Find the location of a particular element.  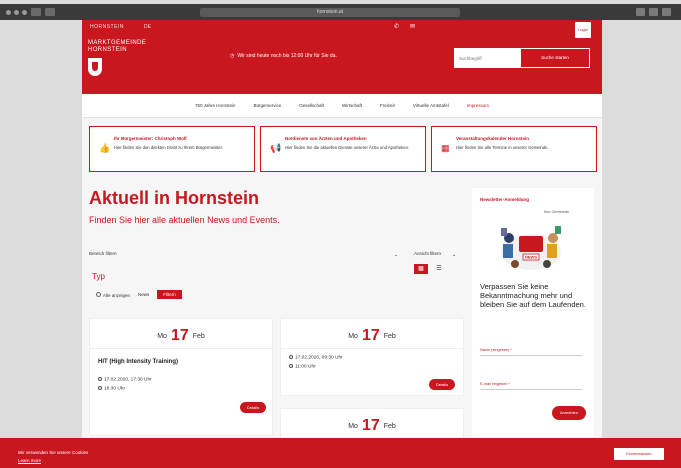

newsletter-illustration: NEWS is located at coordinates (531, 248).